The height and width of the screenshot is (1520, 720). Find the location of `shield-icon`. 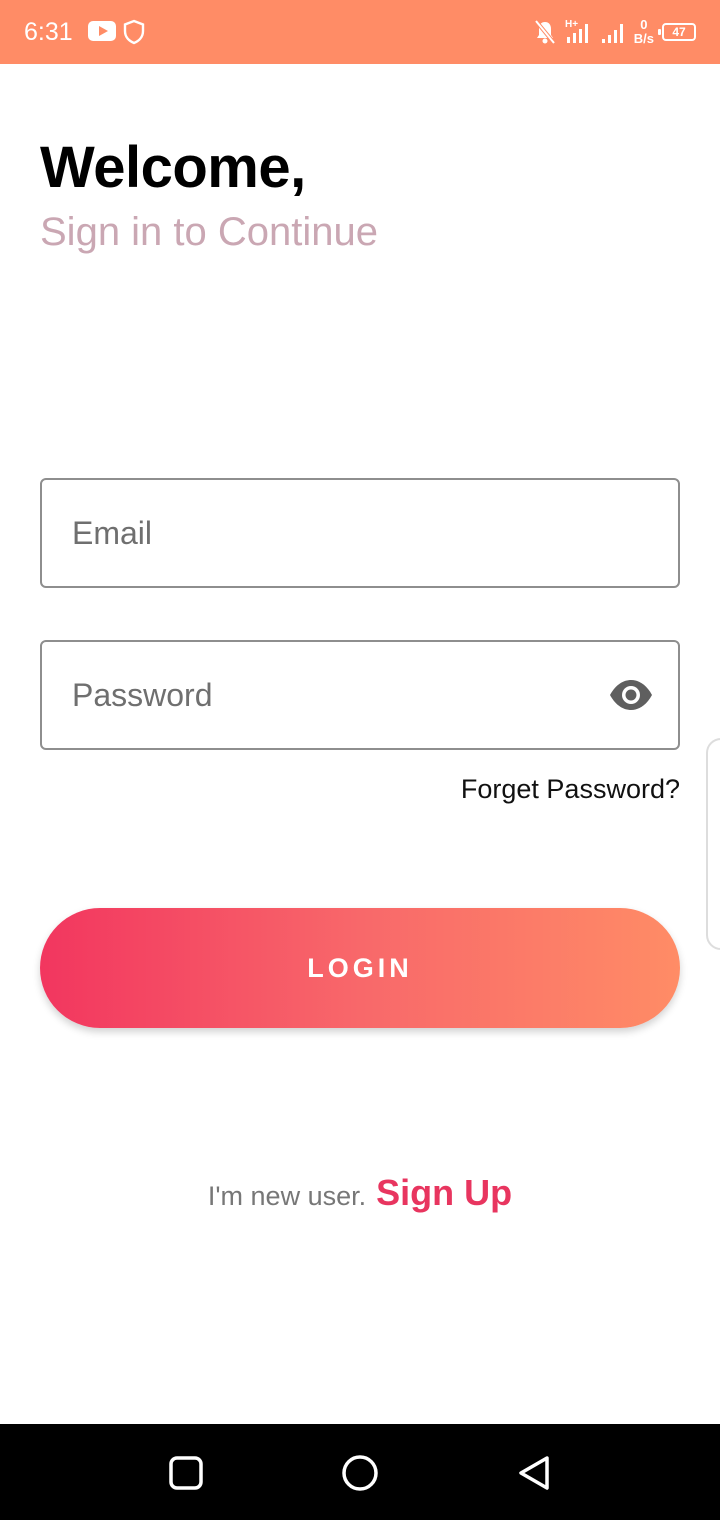

shield-icon is located at coordinates (134, 32).